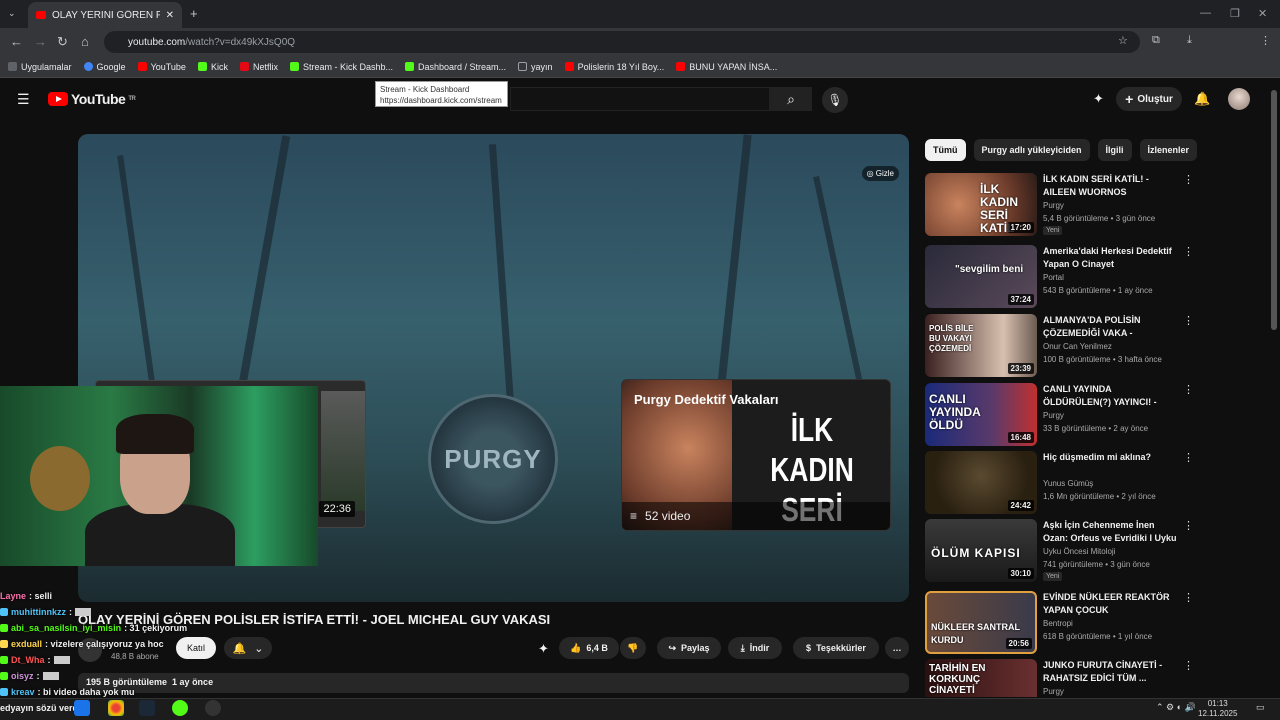 The height and width of the screenshot is (720, 1280). What do you see at coordinates (104, 67) in the screenshot?
I see `bookmark-item: Google` at bounding box center [104, 67].